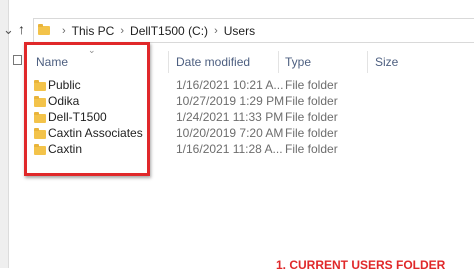  I want to click on breadcrumb-this-pc: This PC, so click(93, 31).